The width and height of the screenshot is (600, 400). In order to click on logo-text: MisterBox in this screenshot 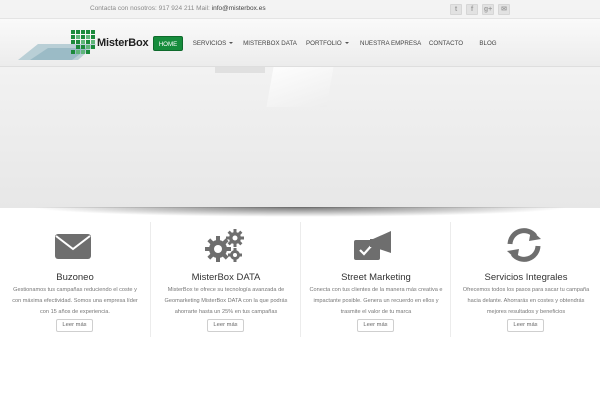, I will do `click(123, 43)`.